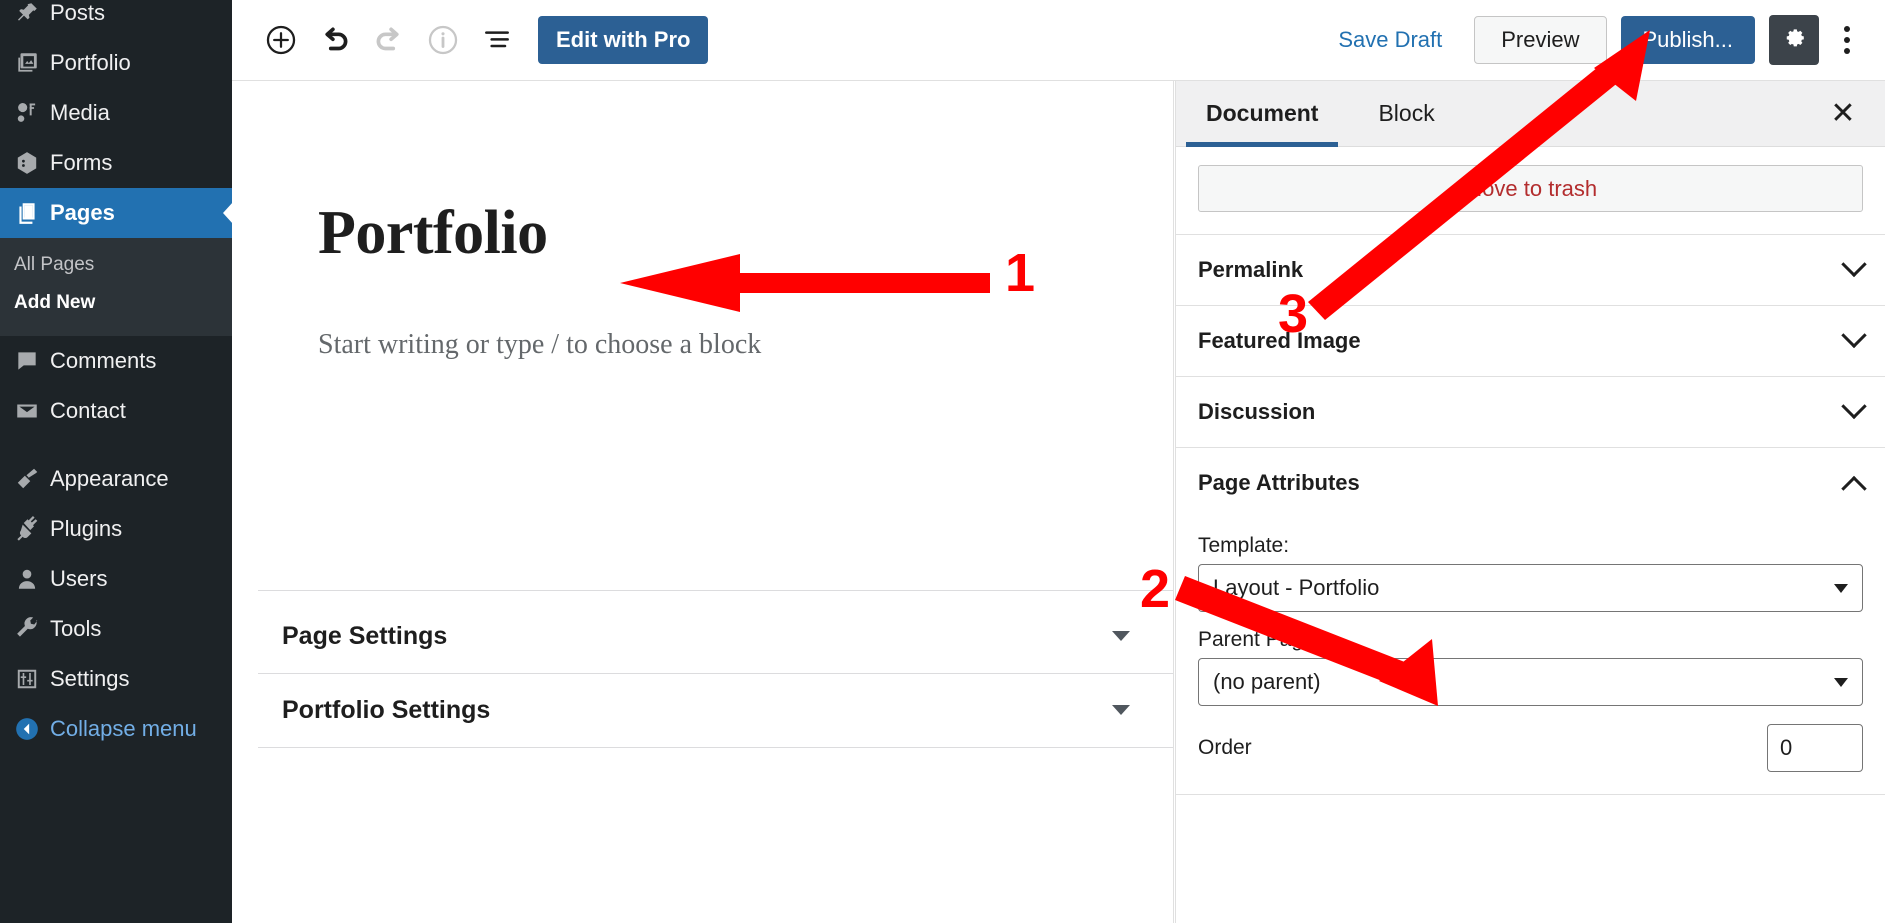  I want to click on sidebar-item-users: Users, so click(116, 579).